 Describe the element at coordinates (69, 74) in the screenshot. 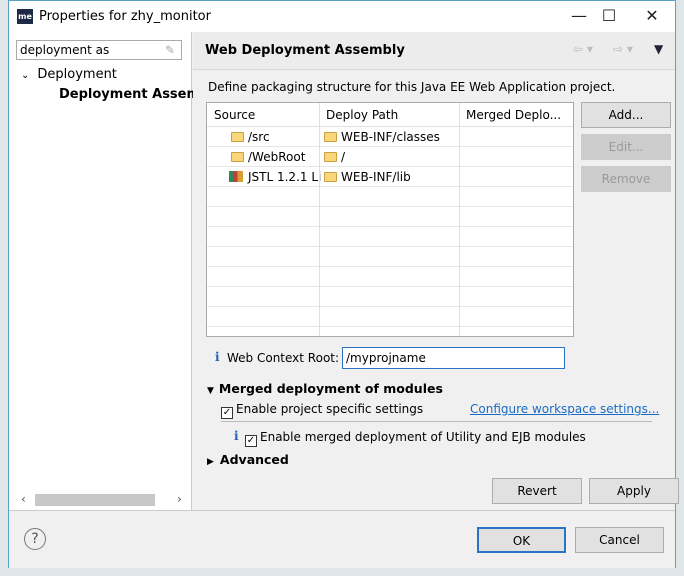

I see `tree-item-deployment: ⌄ Deployment` at that location.